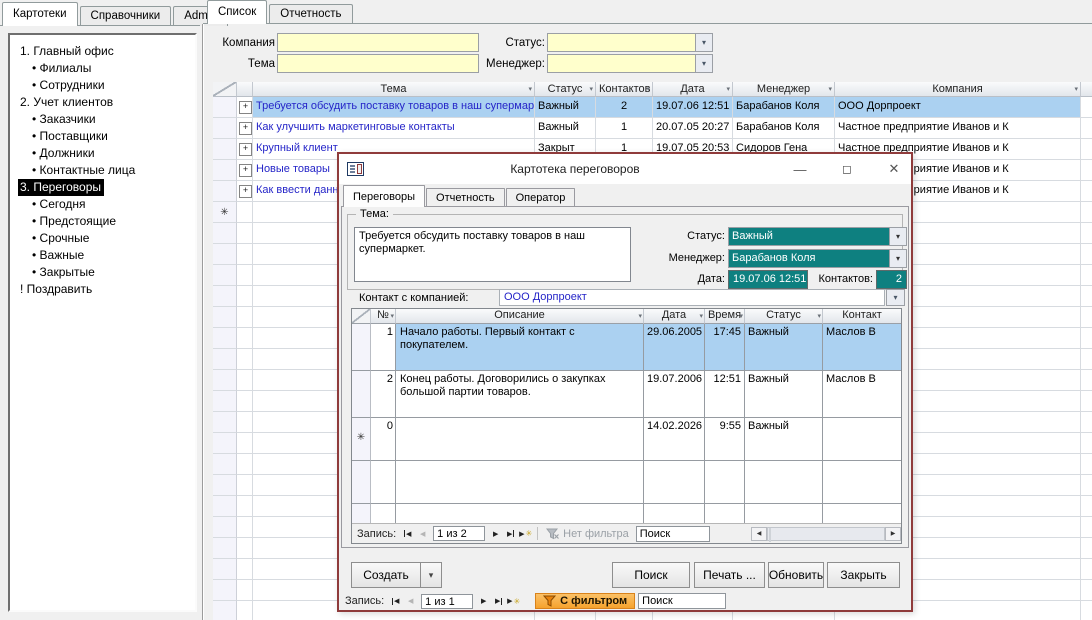 This screenshot has height=620, width=1092. I want to click on sidebar-item: • Важные, so click(103, 255).